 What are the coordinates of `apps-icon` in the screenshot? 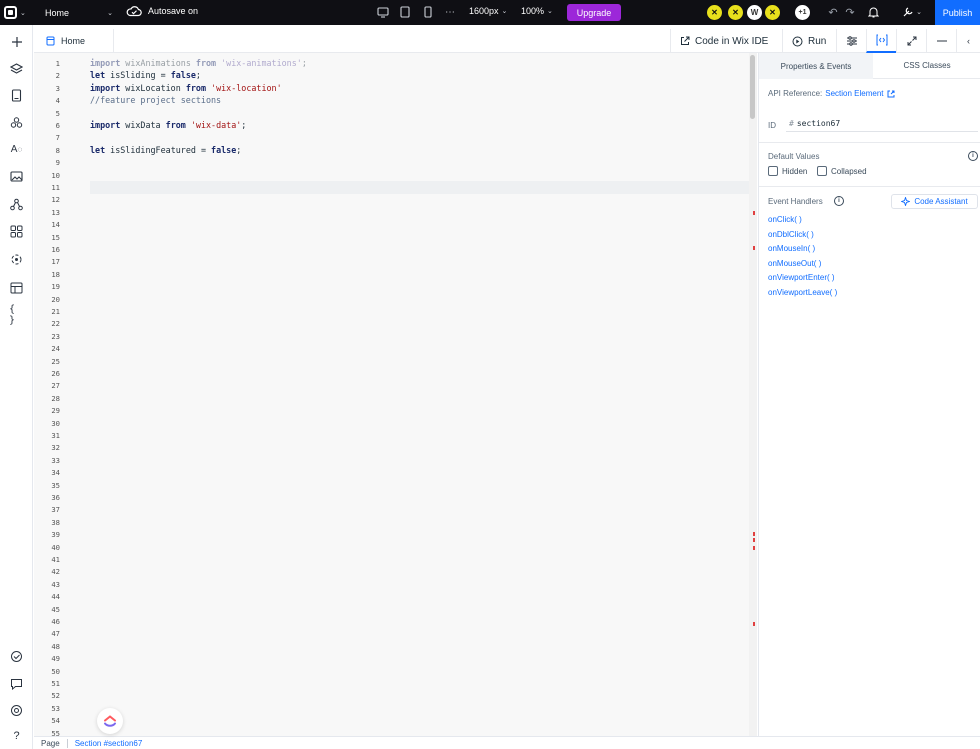 It's located at (16, 231).